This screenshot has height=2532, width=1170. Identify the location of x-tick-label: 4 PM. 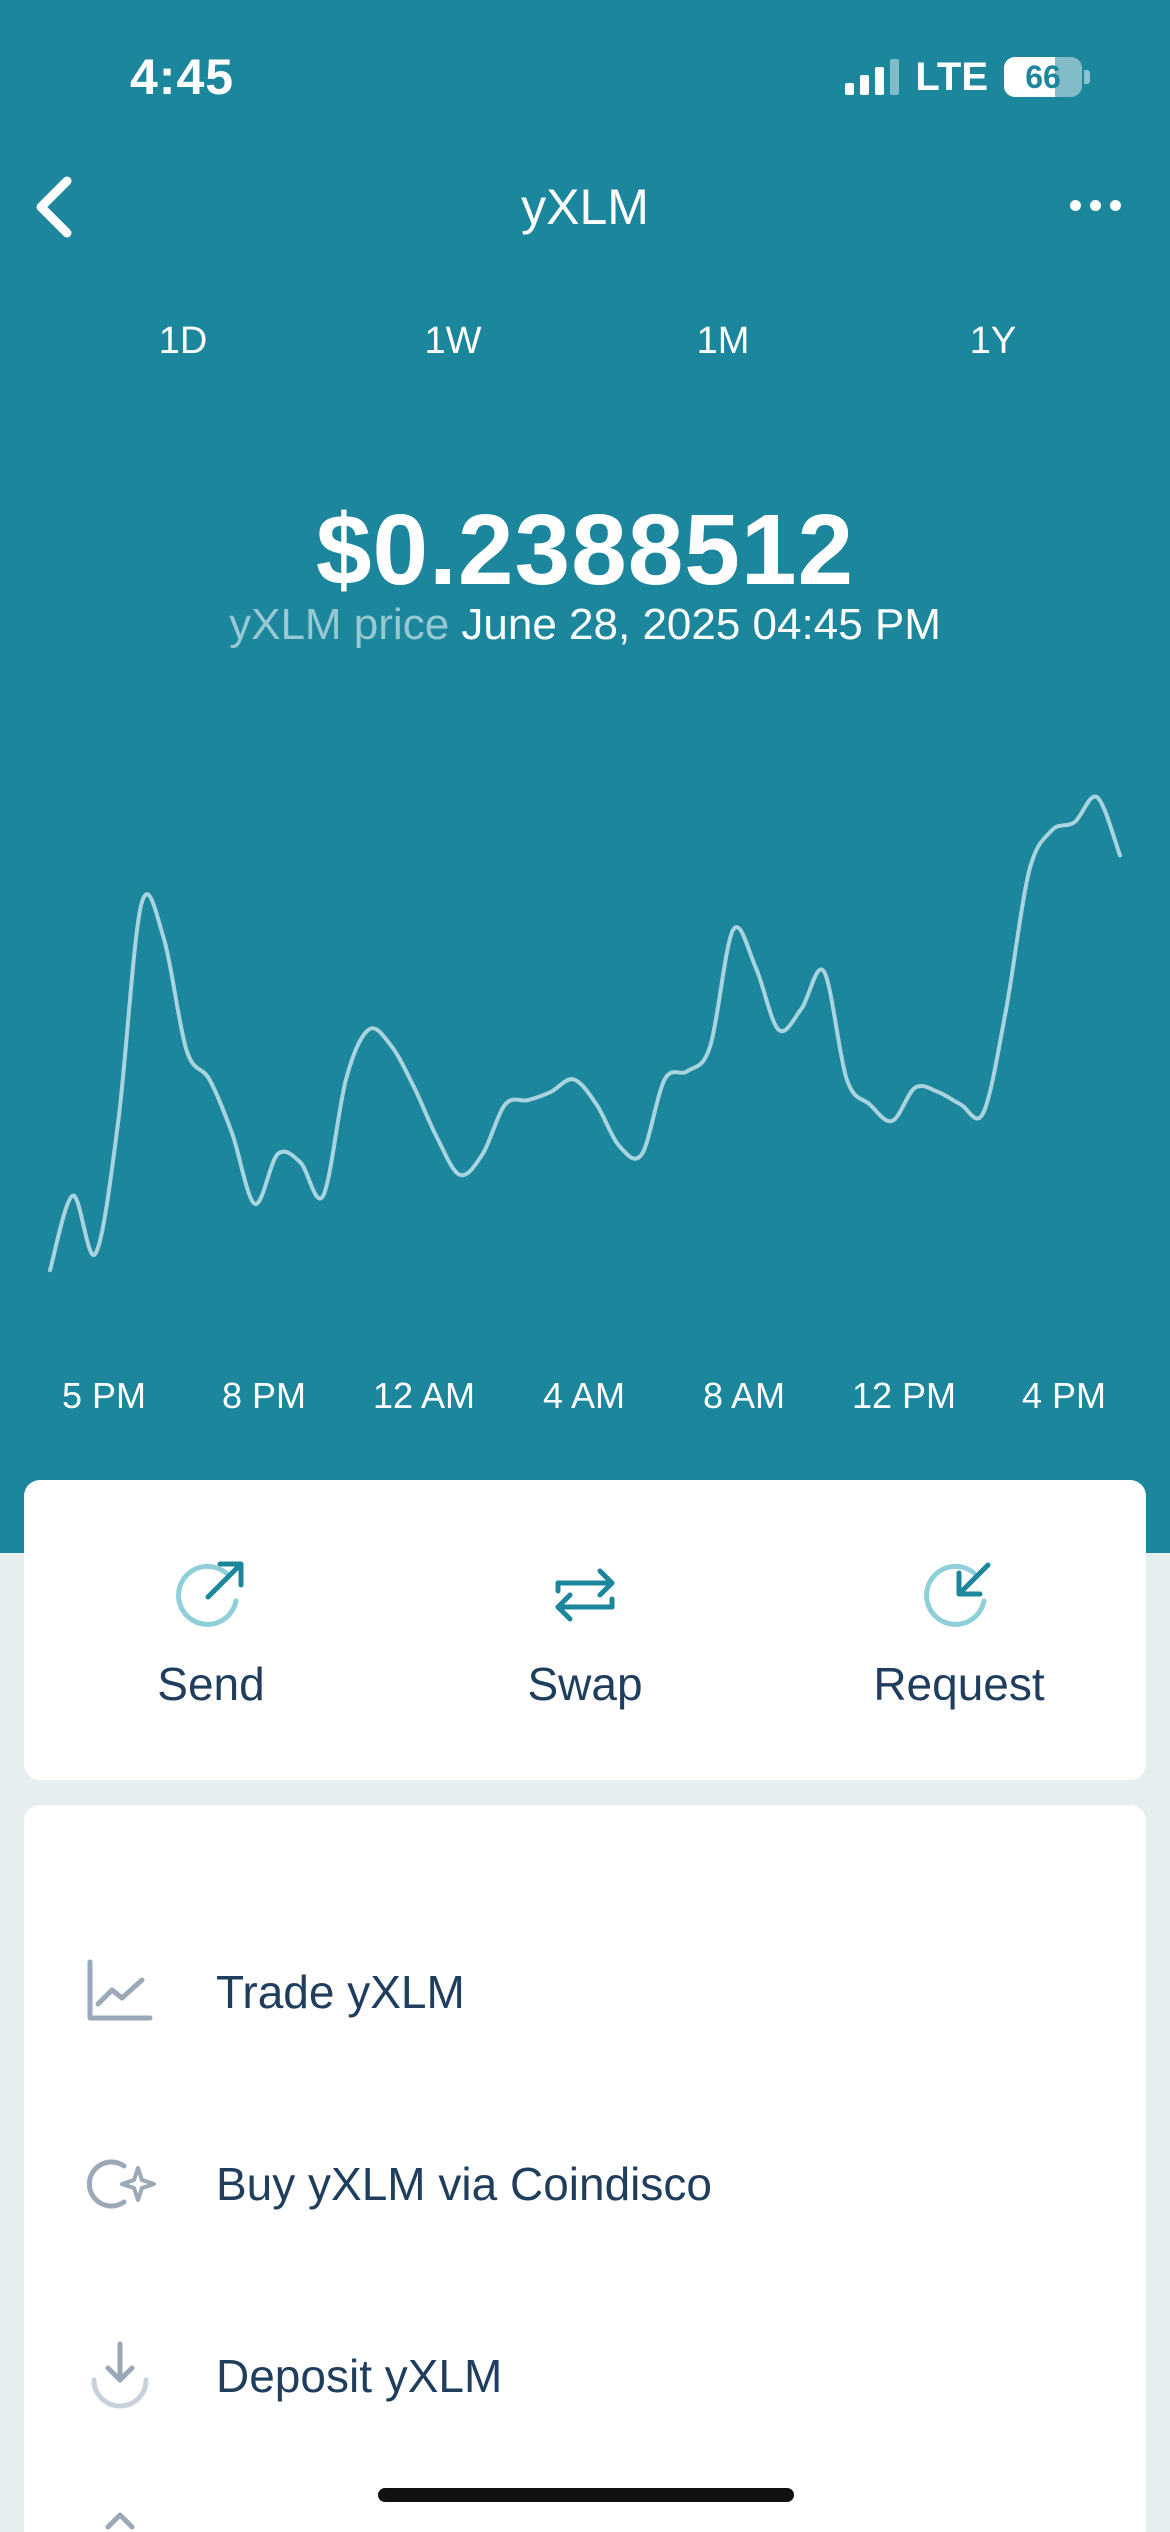
(1064, 1395).